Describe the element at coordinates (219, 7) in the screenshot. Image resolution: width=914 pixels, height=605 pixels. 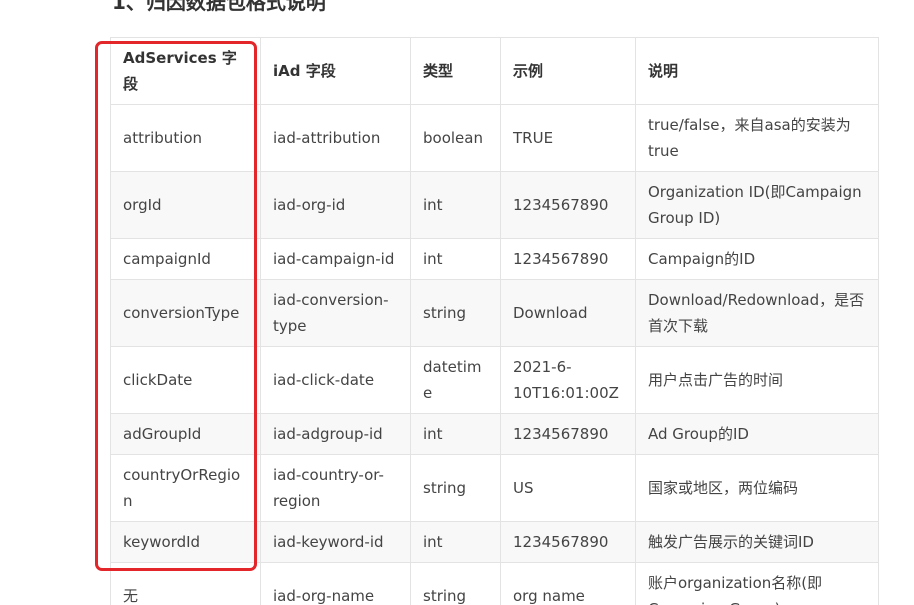
I see `section-heading: 1、归因数据包格式说明` at that location.